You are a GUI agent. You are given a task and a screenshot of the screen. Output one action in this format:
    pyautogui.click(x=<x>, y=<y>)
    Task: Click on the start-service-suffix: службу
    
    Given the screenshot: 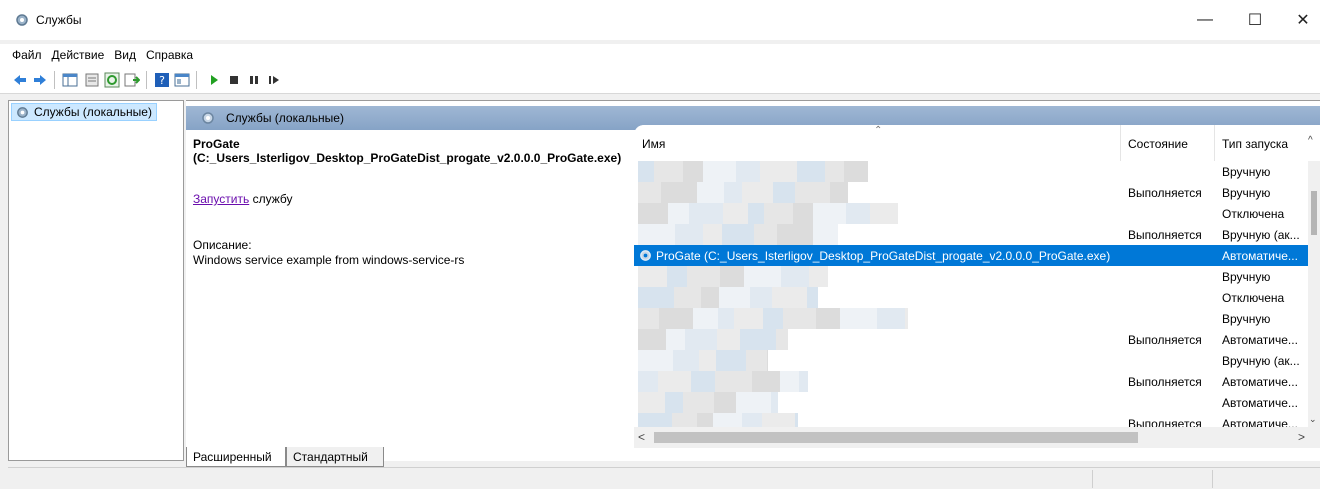 What is the action you would take?
    pyautogui.click(x=271, y=199)
    